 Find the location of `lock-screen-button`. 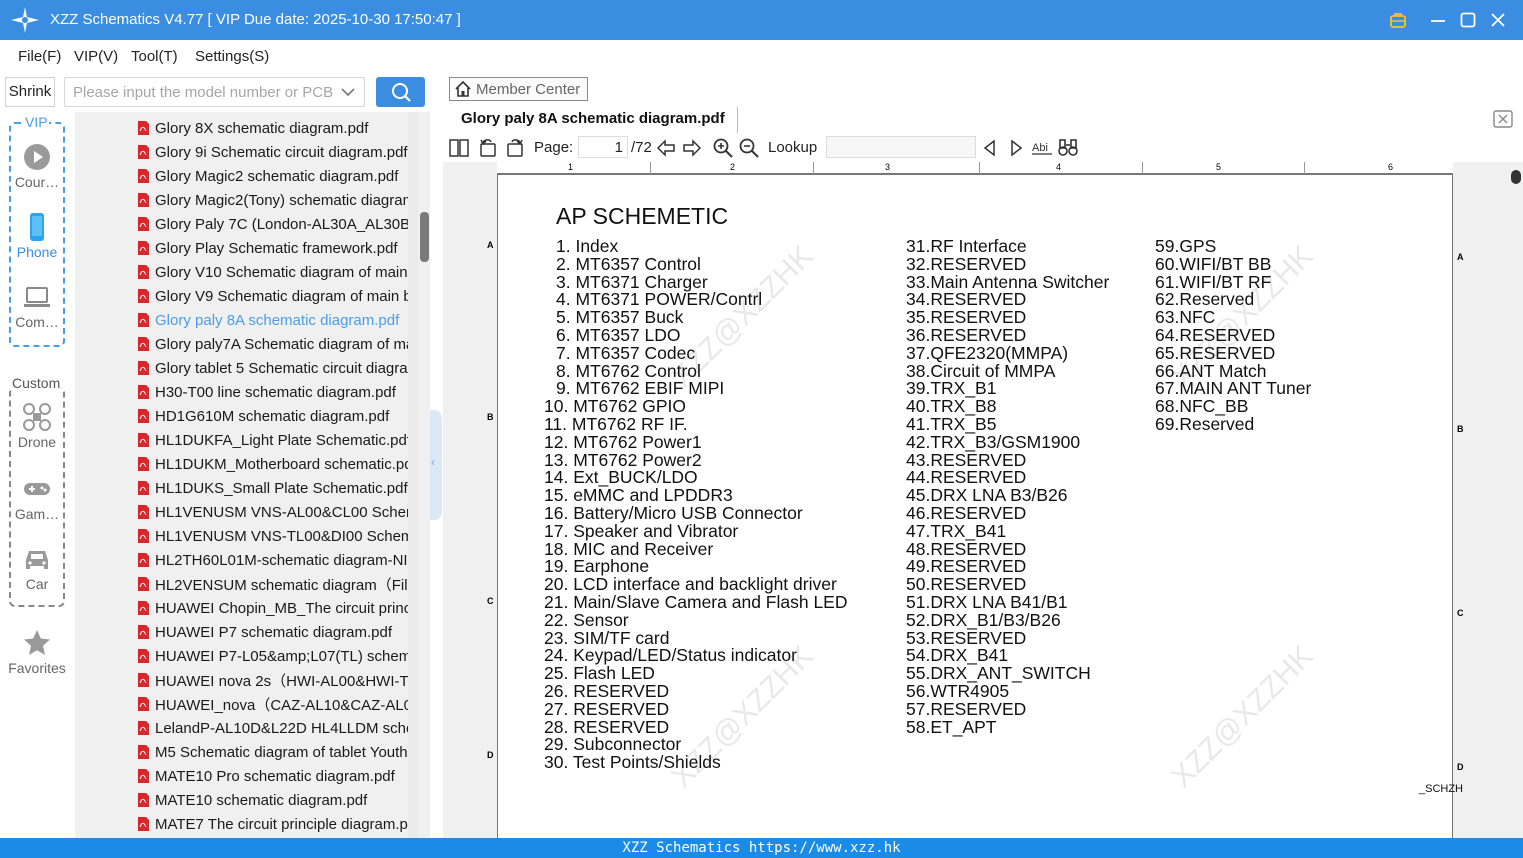

lock-screen-button is located at coordinates (1398, 20).